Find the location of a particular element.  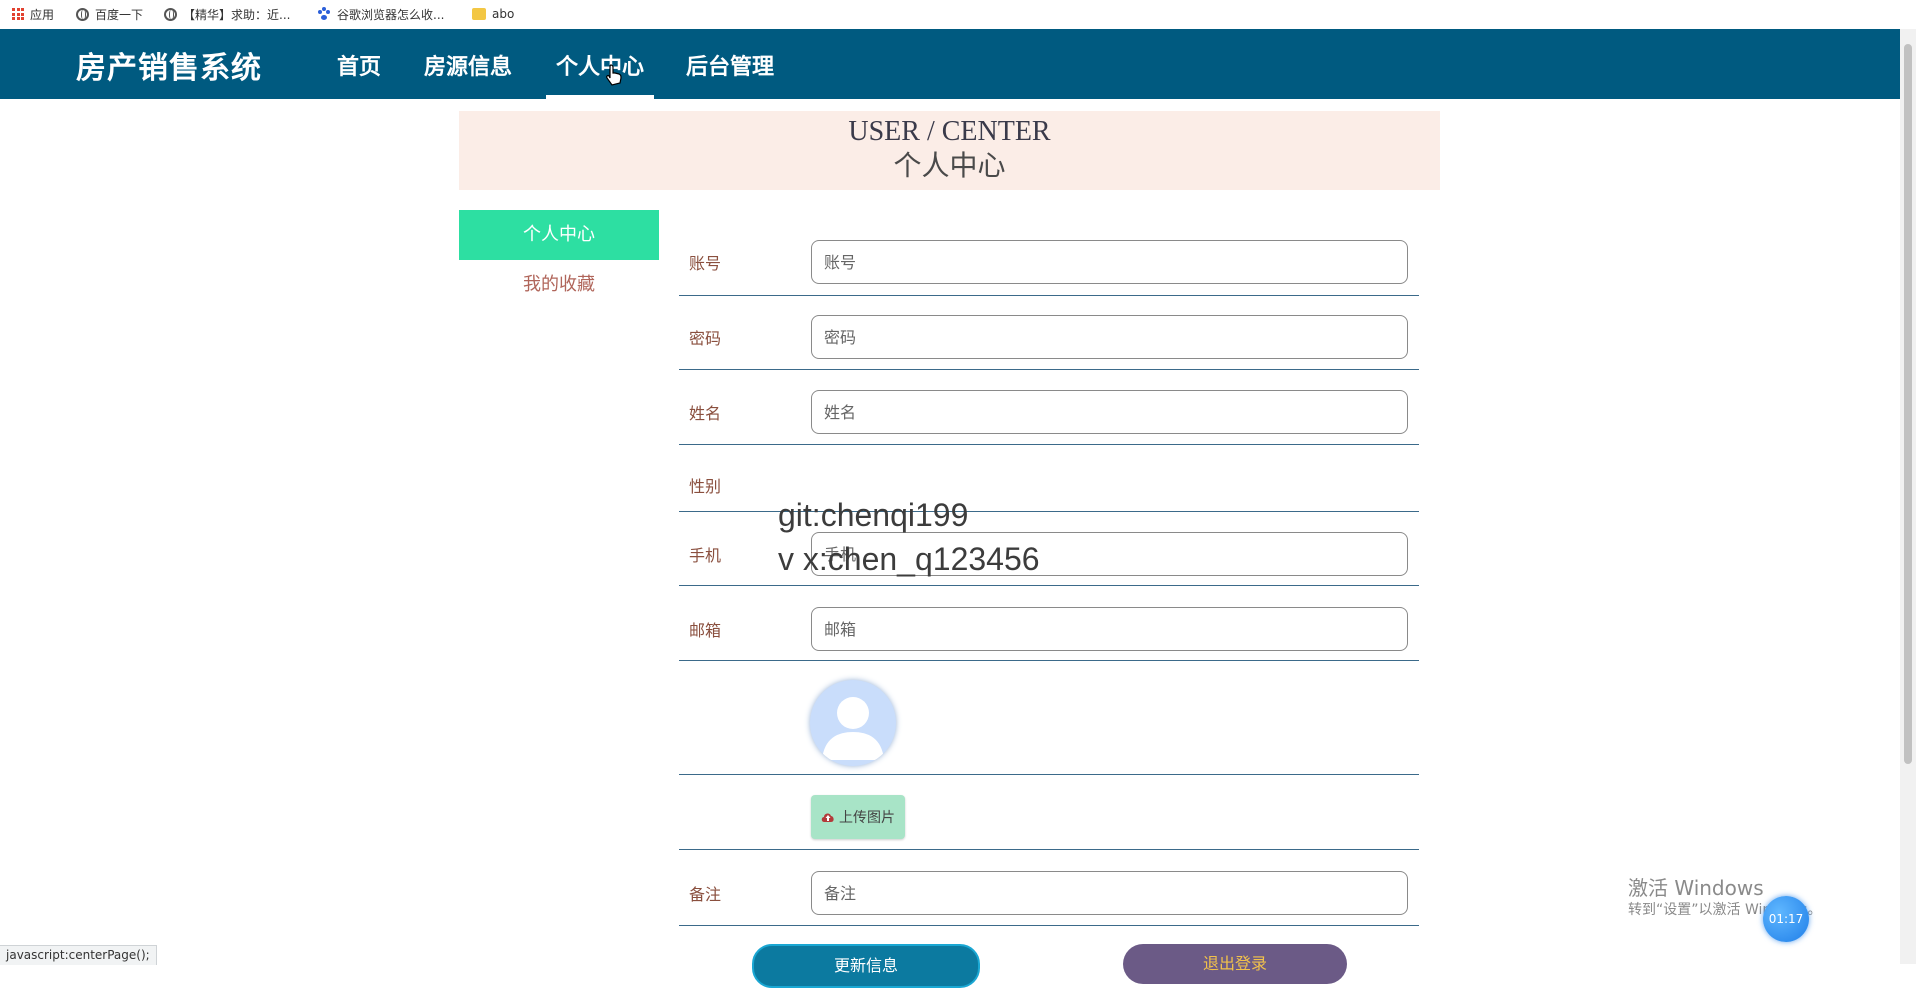

page-banner: USER / CENTER 个人中心 is located at coordinates (949, 150).